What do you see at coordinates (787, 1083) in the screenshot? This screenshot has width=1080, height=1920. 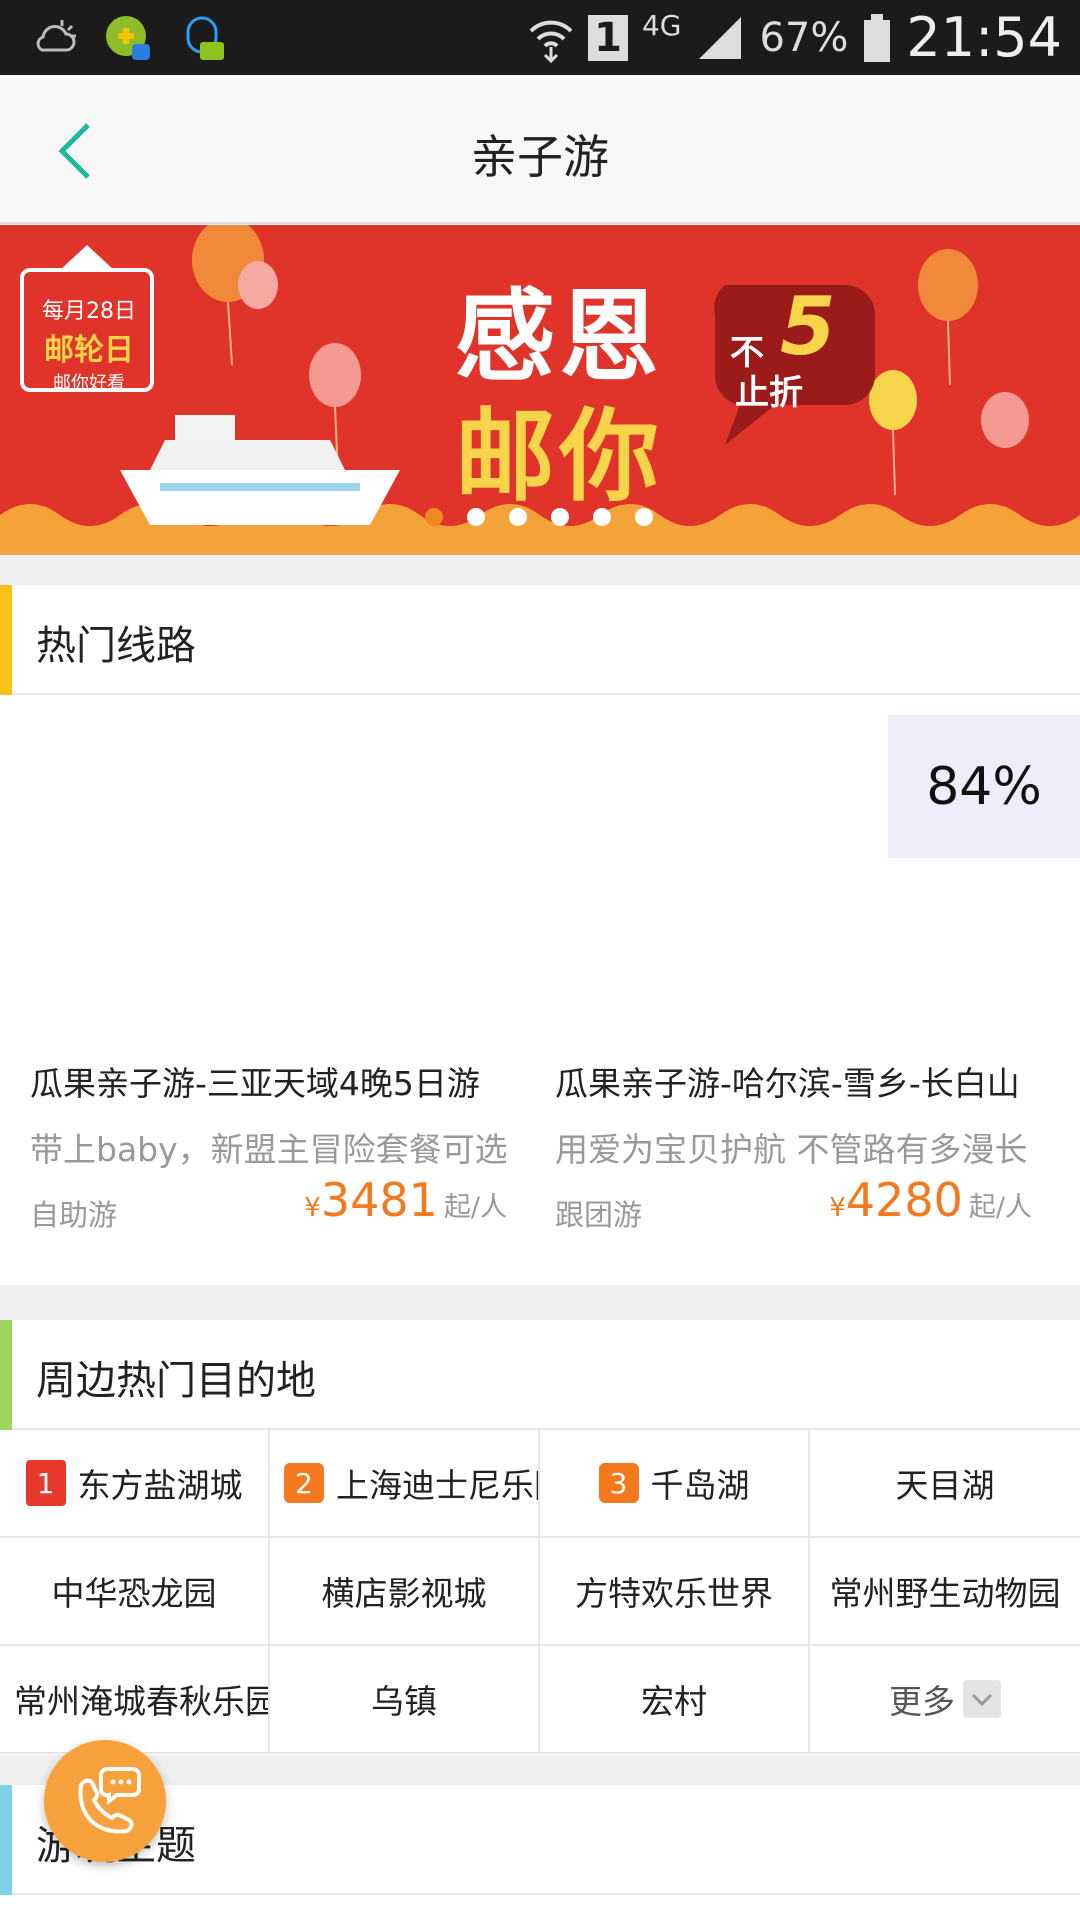 I see `route-name: 瓜果亲子游-哈尔滨-雪乡-长白山` at bounding box center [787, 1083].